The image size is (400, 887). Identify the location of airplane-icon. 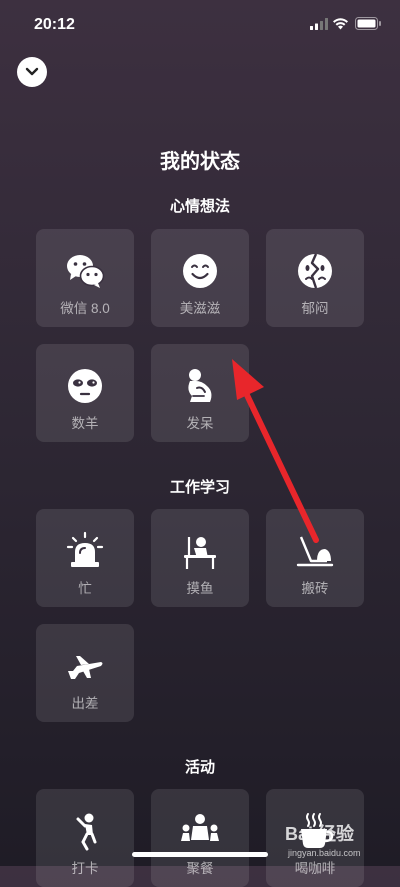
(85, 667).